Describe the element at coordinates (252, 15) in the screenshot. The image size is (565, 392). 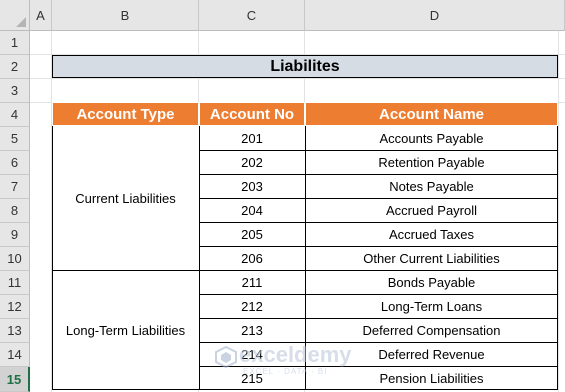
I see `column-header-c: C` at that location.